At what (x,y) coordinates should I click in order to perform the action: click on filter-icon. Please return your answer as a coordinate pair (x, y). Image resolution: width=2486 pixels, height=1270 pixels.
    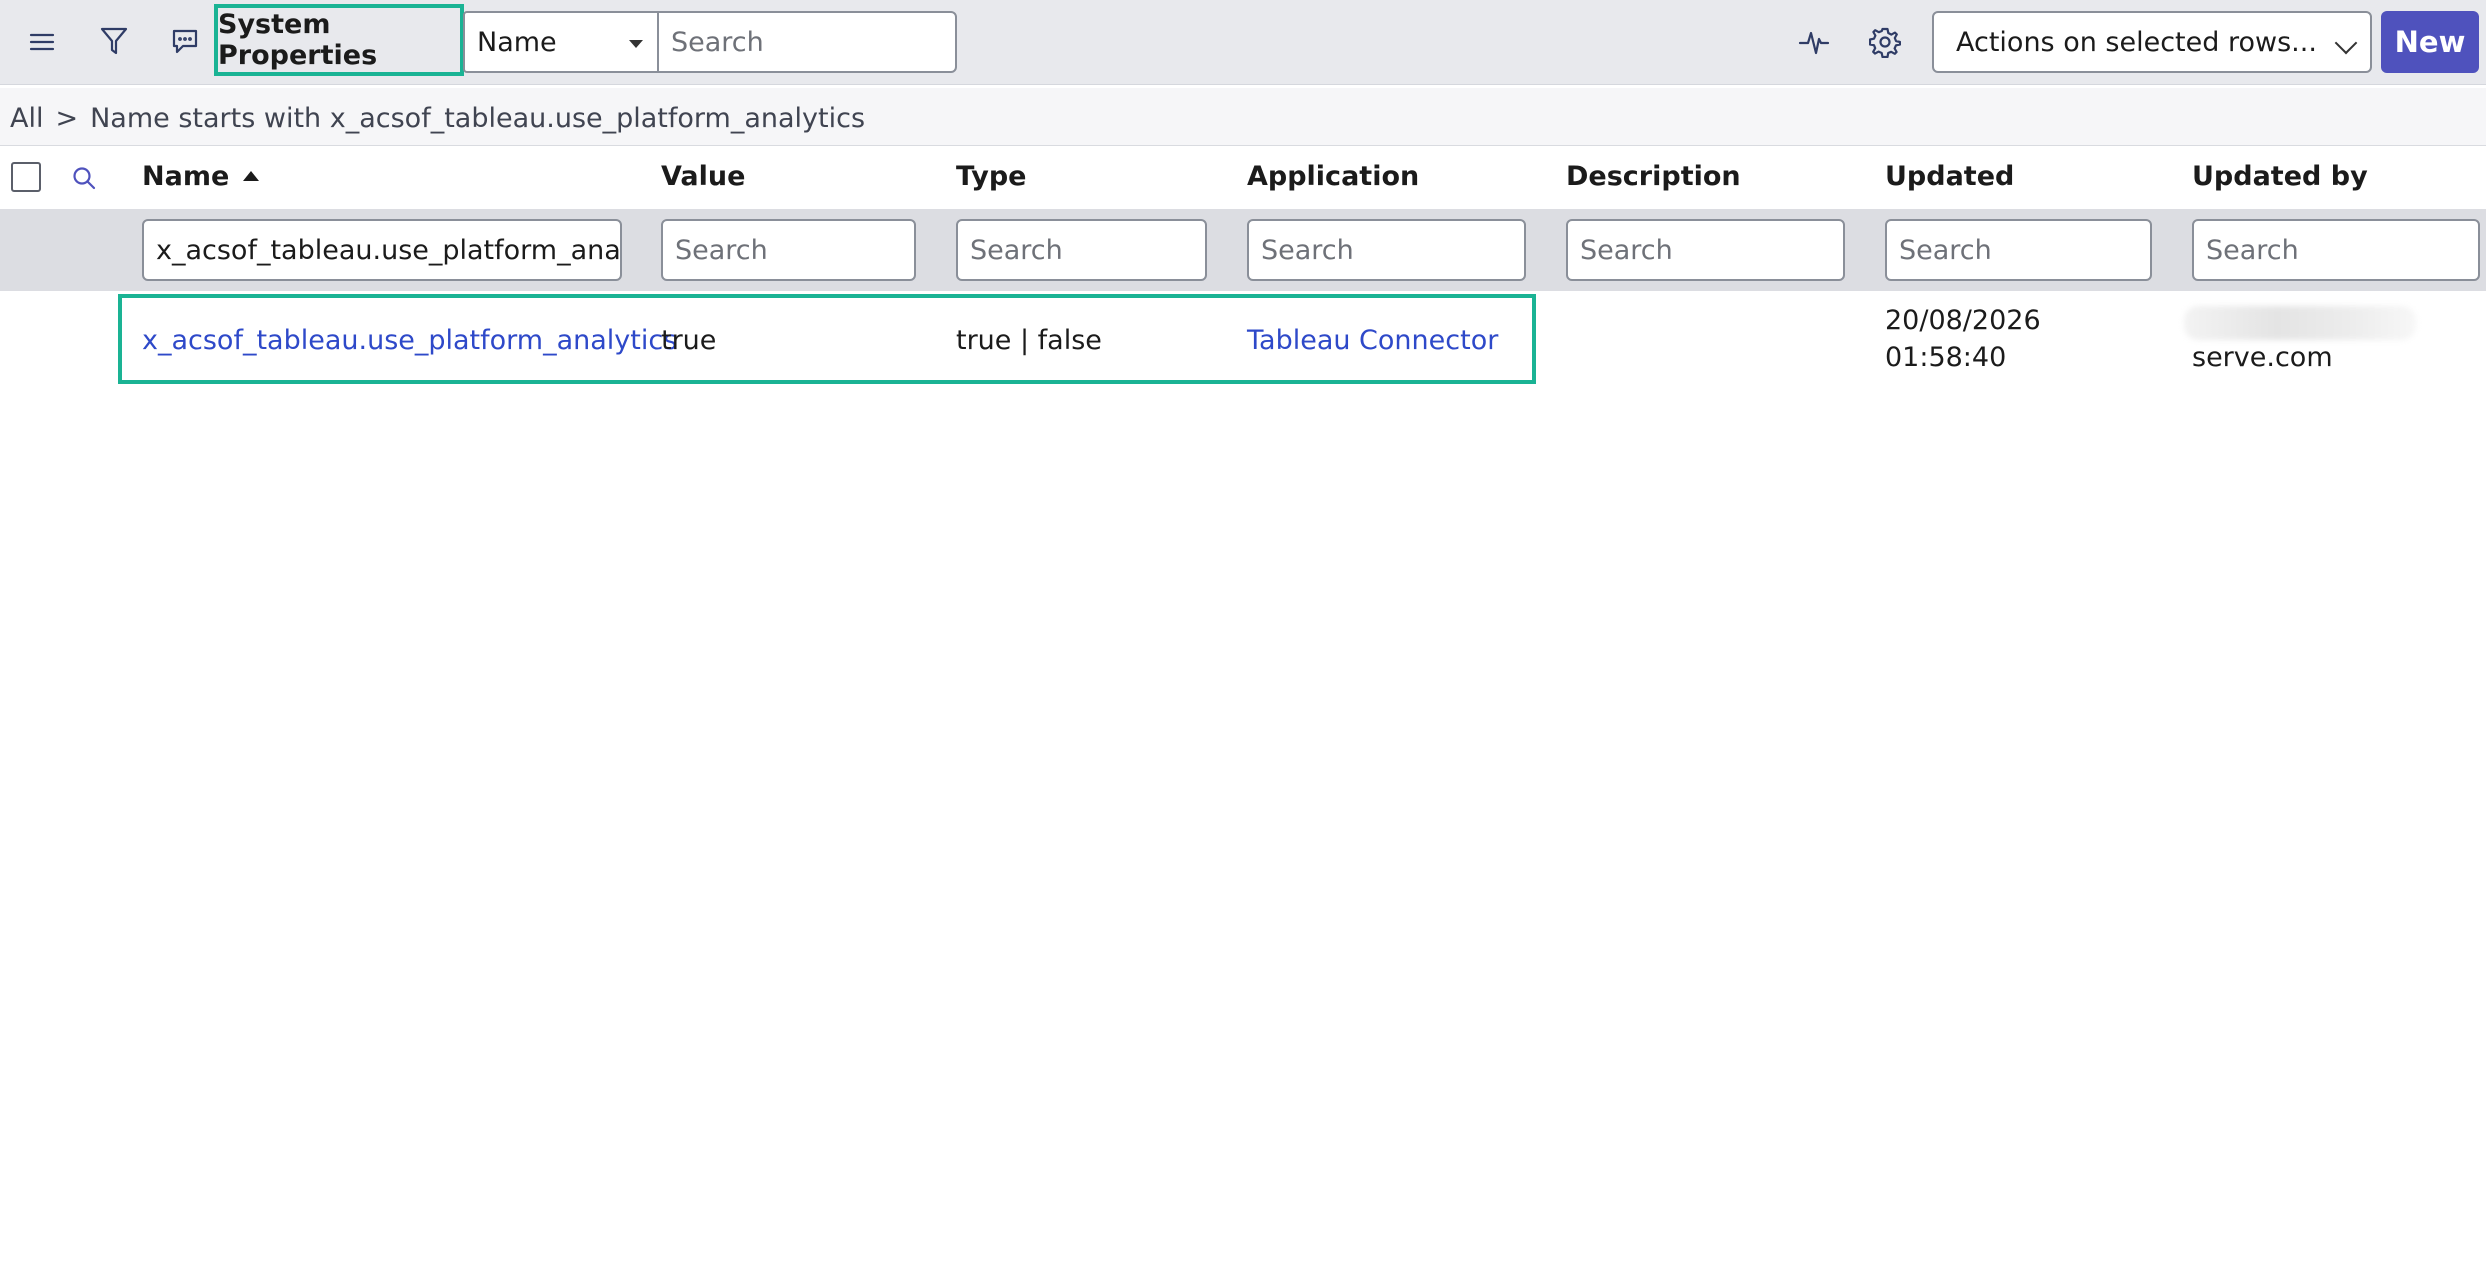
    Looking at the image, I should click on (114, 41).